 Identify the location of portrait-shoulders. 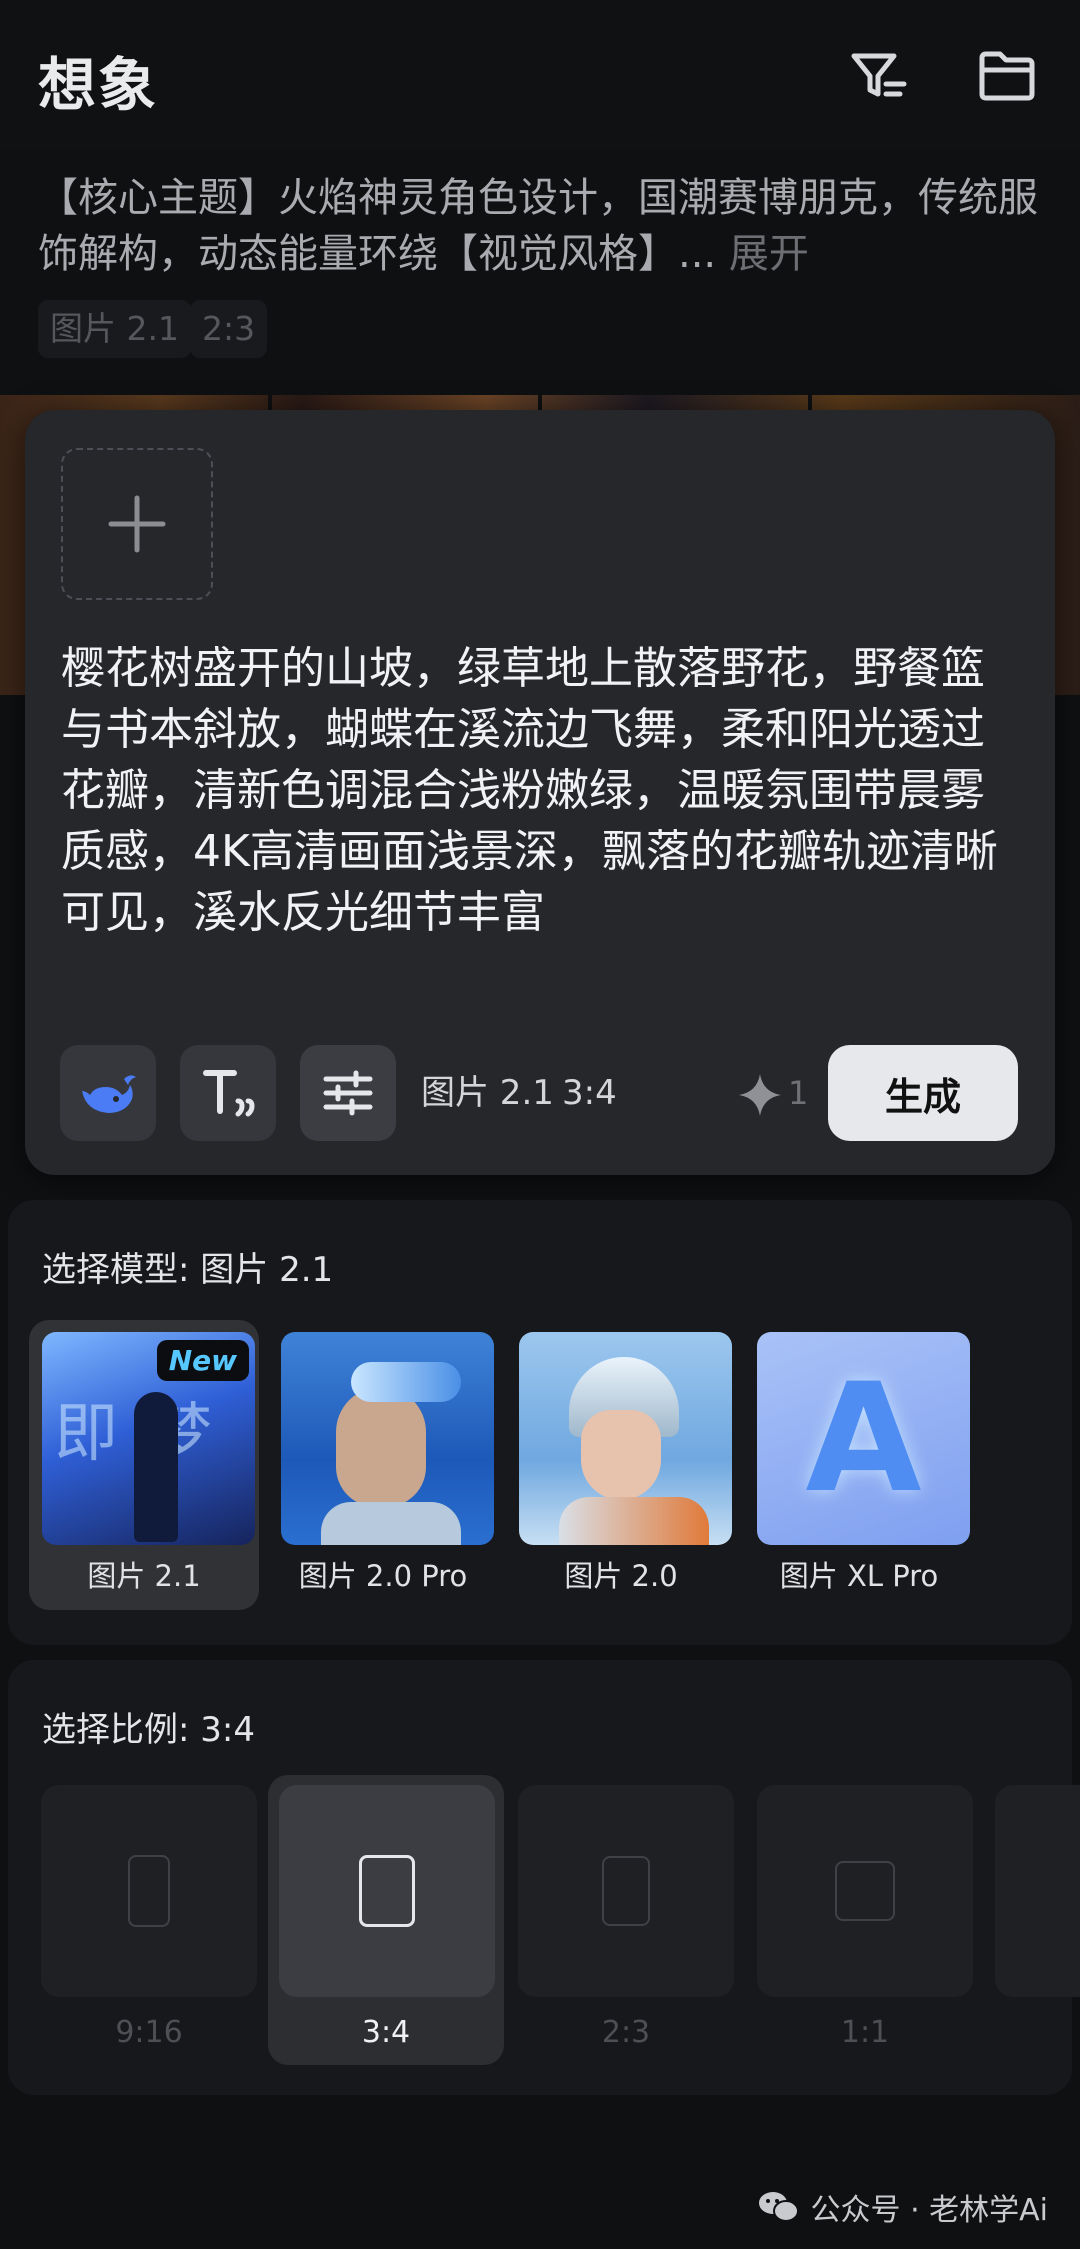
(391, 1523).